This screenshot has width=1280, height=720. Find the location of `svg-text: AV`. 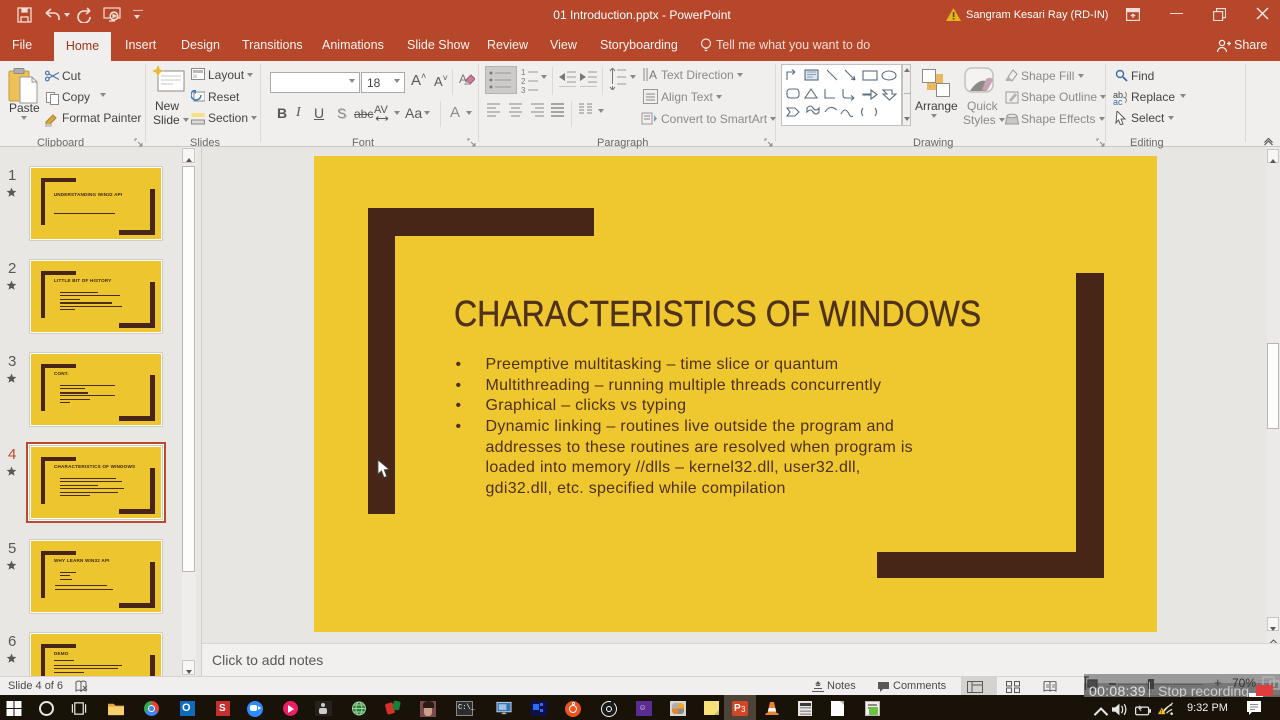

svg-text: AV is located at coordinates (381, 110).